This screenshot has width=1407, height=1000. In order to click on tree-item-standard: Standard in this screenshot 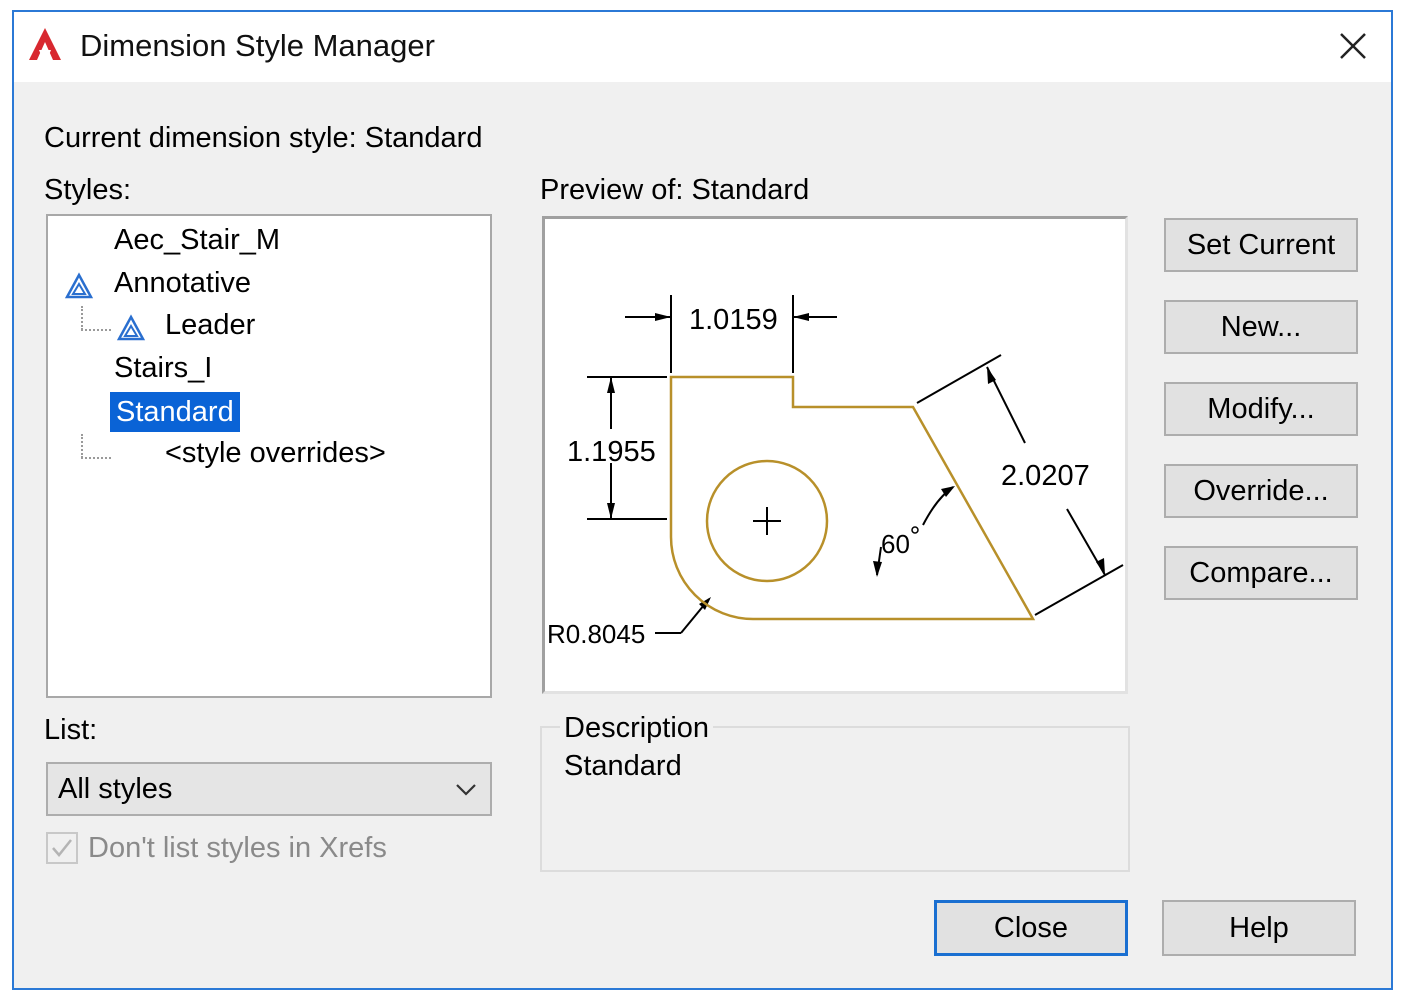, I will do `click(175, 412)`.